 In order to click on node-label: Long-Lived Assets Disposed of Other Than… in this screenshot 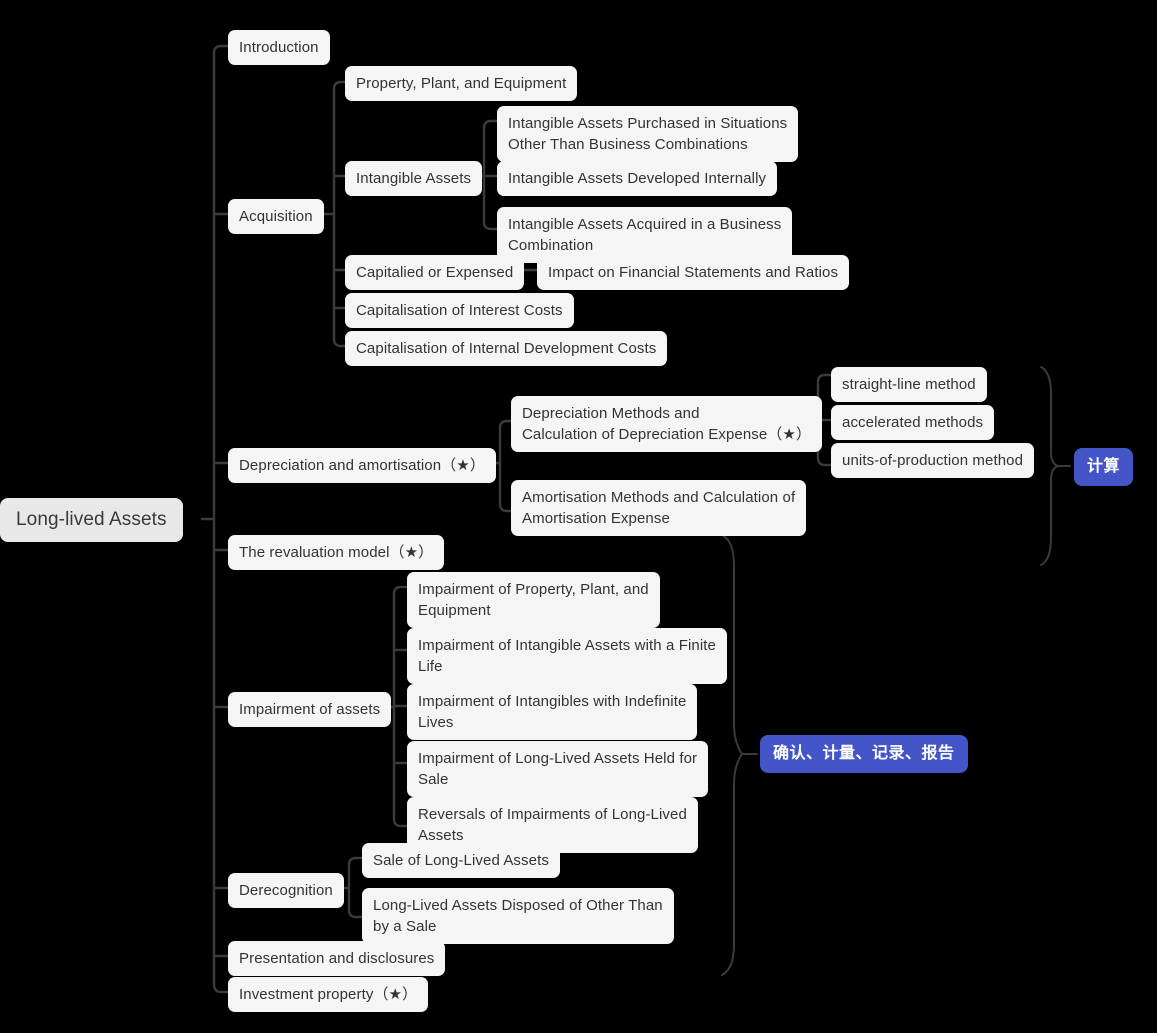, I will do `click(518, 916)`.